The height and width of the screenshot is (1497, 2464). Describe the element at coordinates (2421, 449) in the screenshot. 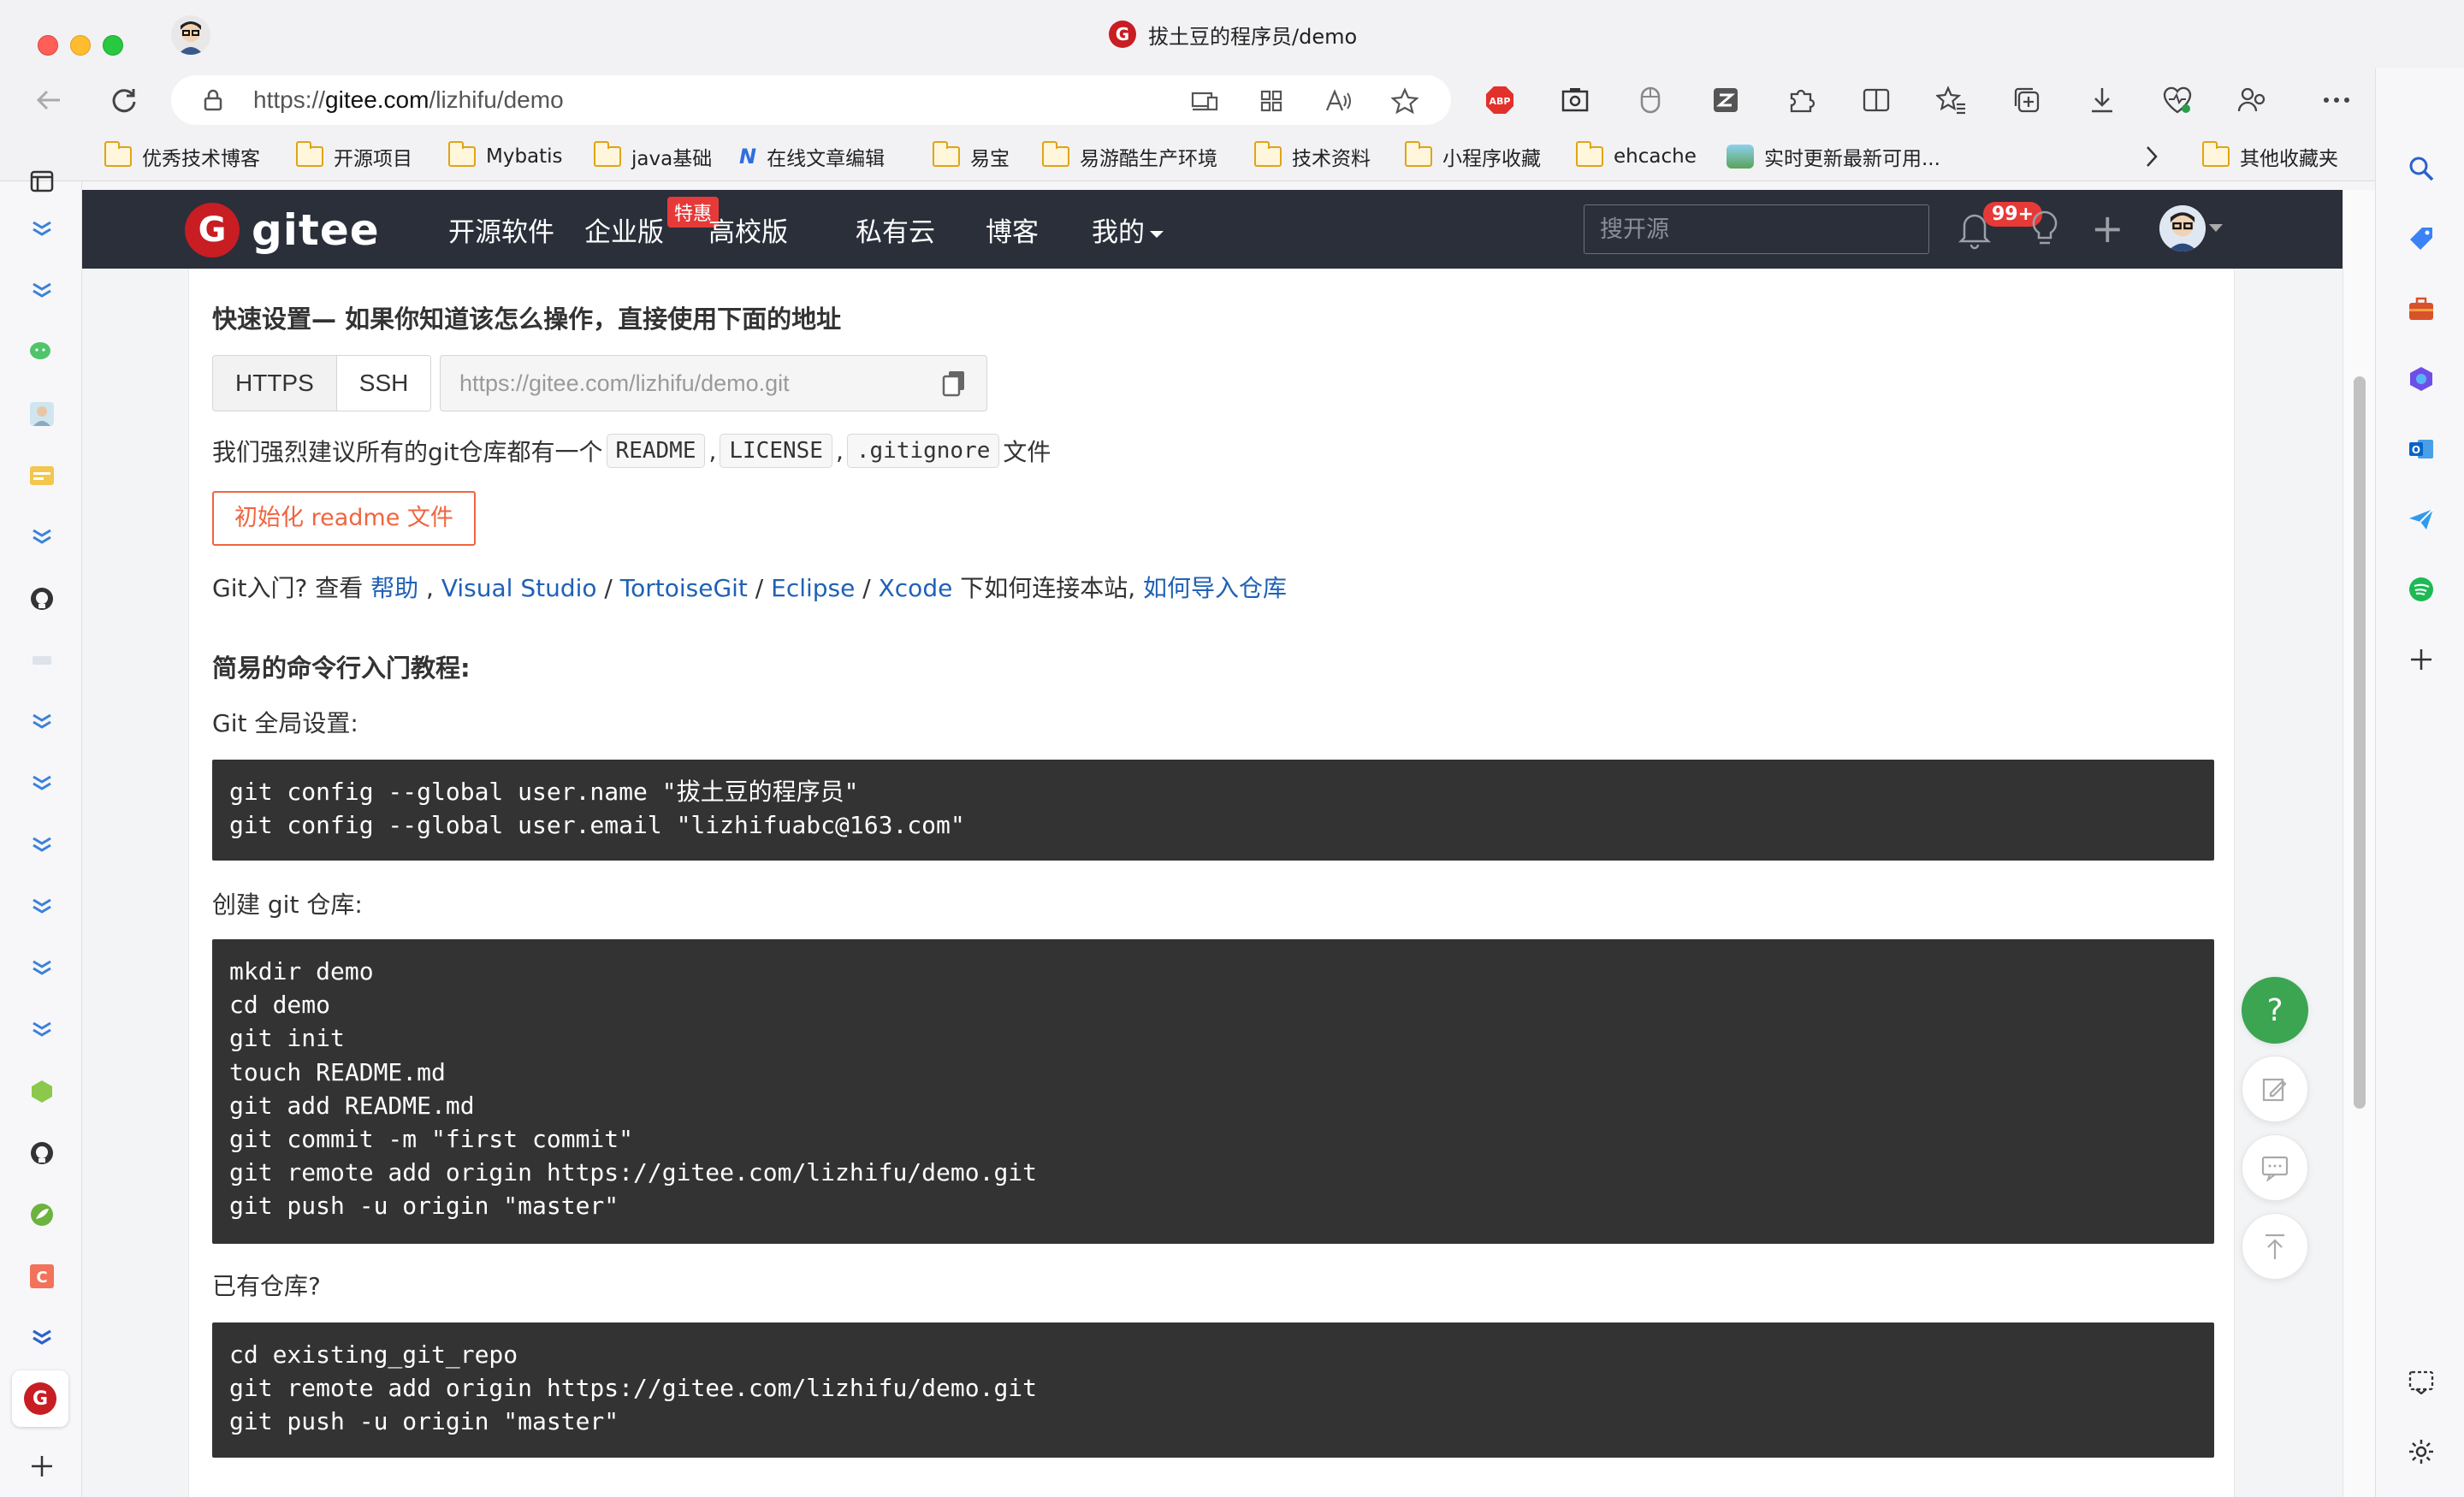

I see `sidebar-outlook-icon: O` at that location.